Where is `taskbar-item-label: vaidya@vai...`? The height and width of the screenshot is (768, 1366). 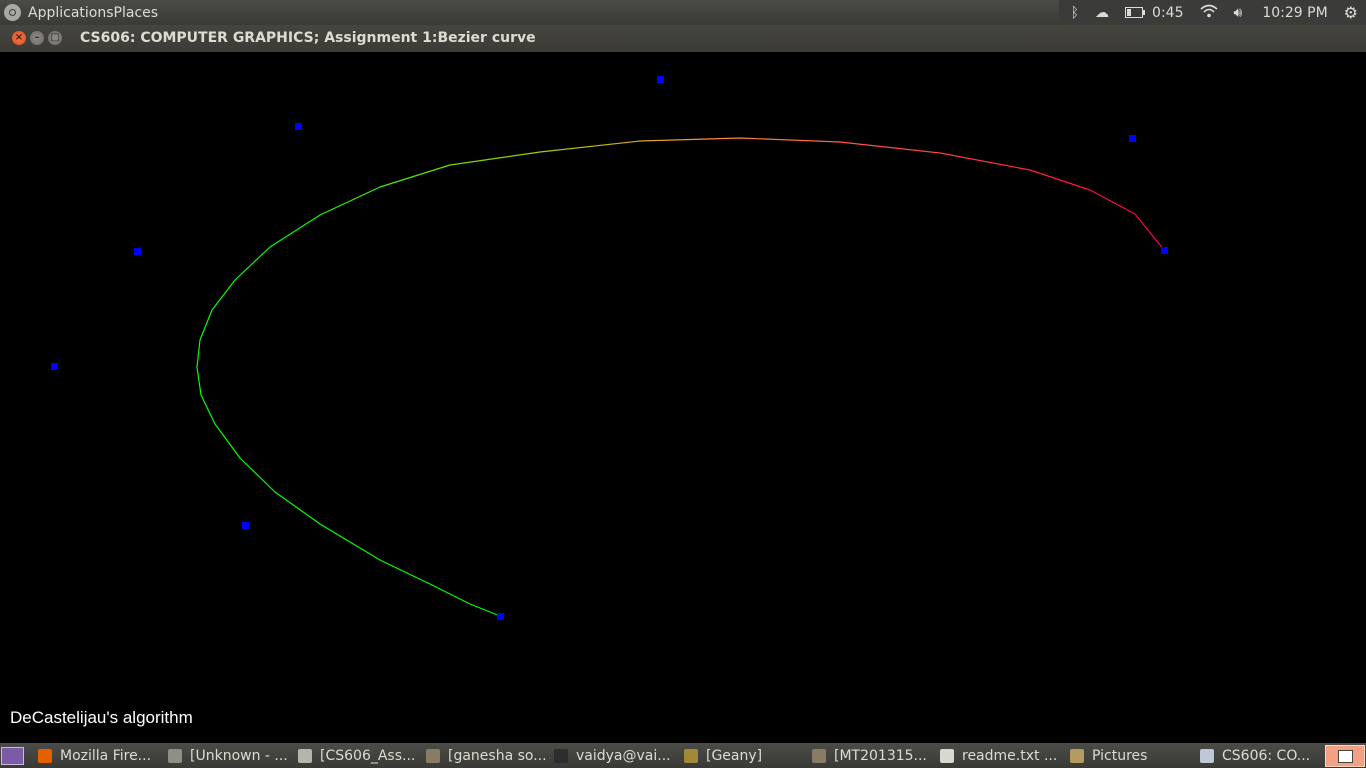
taskbar-item-label: vaidya@vai... is located at coordinates (623, 755).